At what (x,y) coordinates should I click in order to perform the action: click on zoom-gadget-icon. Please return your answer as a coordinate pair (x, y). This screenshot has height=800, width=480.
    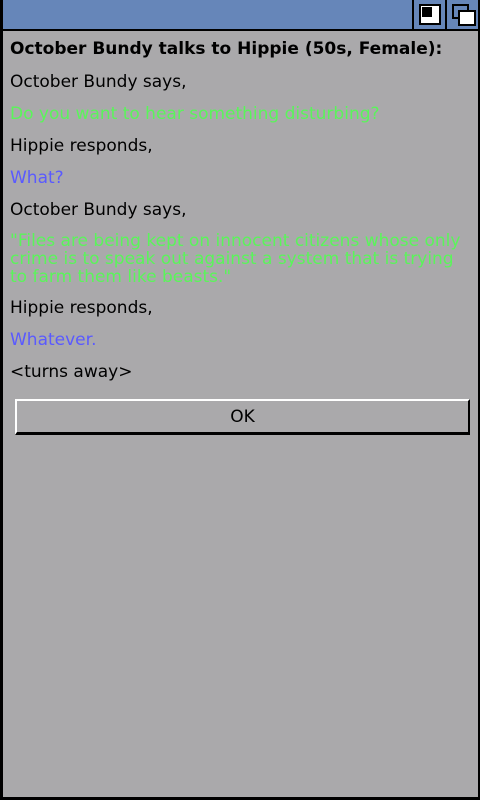
    Looking at the image, I should click on (430, 14).